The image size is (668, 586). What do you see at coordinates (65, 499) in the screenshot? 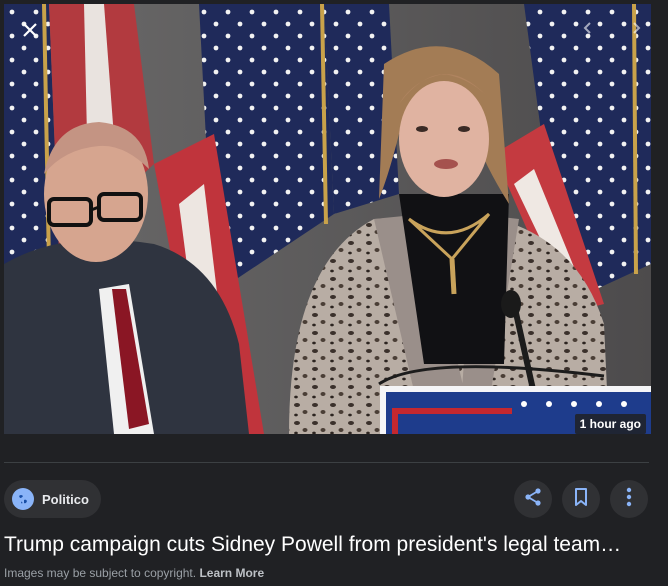
I see `source-name: Politico` at bounding box center [65, 499].